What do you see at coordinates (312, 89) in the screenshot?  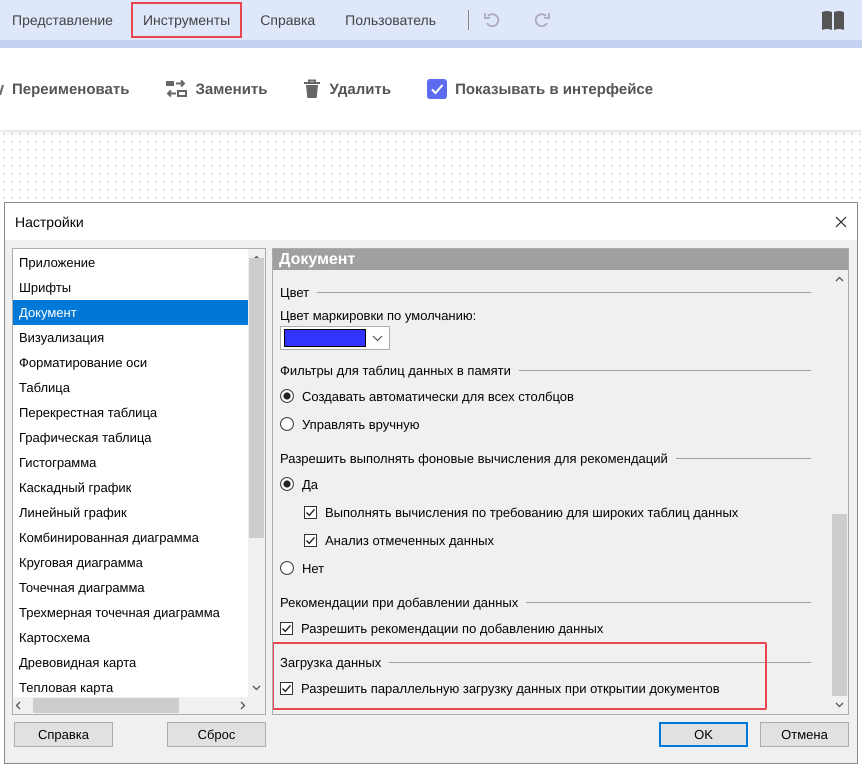 I see `trash-icon` at bounding box center [312, 89].